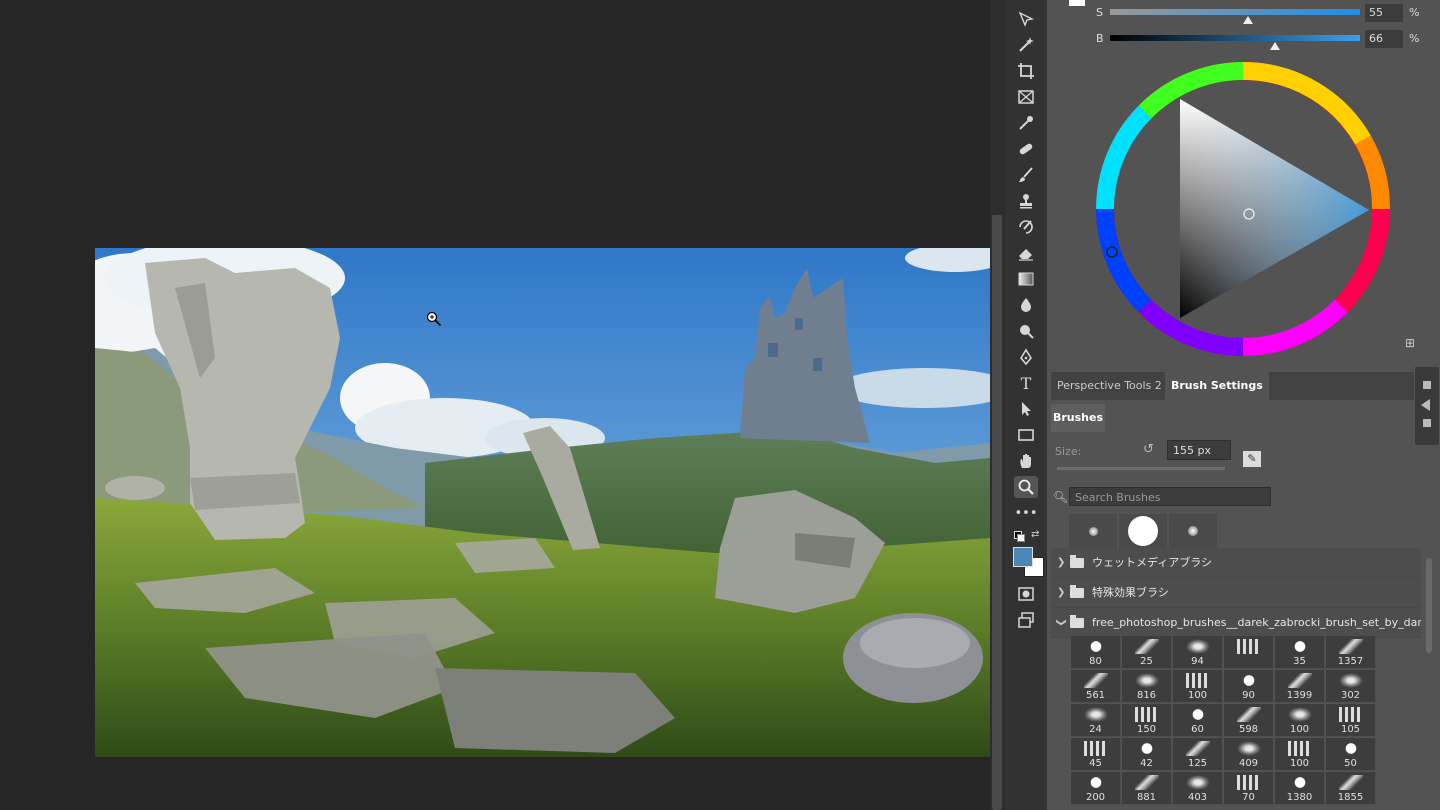 This screenshot has width=1440, height=810. What do you see at coordinates (1026, 71) in the screenshot?
I see `crop-icon` at bounding box center [1026, 71].